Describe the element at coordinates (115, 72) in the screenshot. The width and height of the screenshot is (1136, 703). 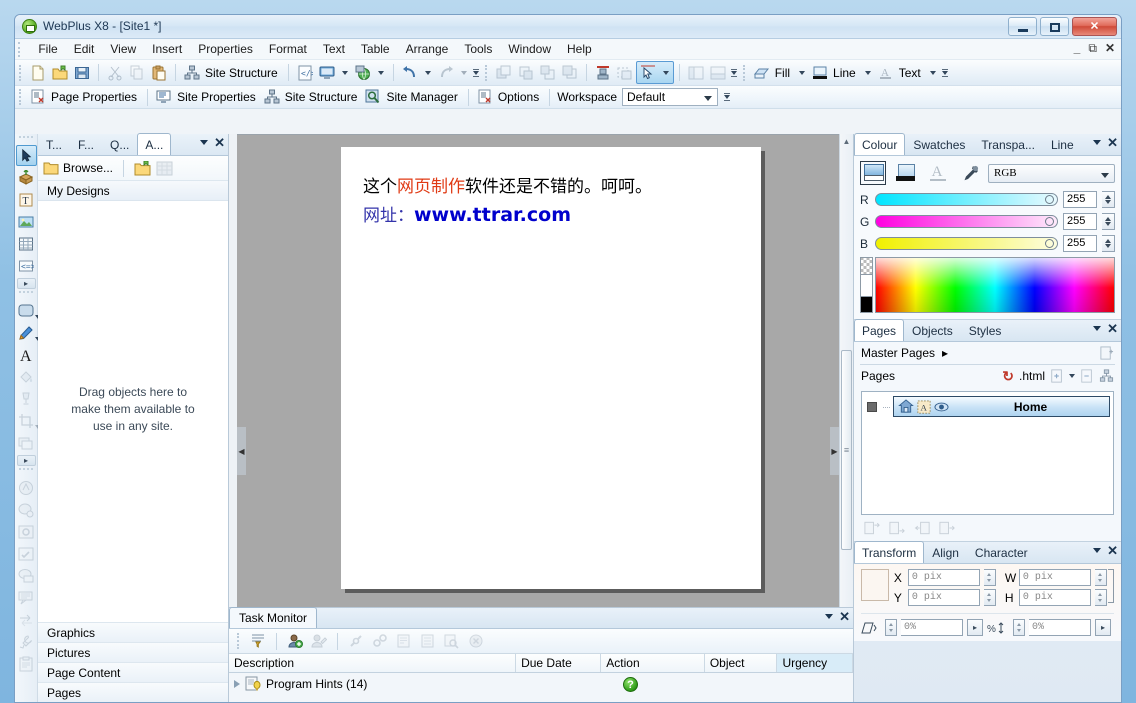
I see `cut-button` at that location.